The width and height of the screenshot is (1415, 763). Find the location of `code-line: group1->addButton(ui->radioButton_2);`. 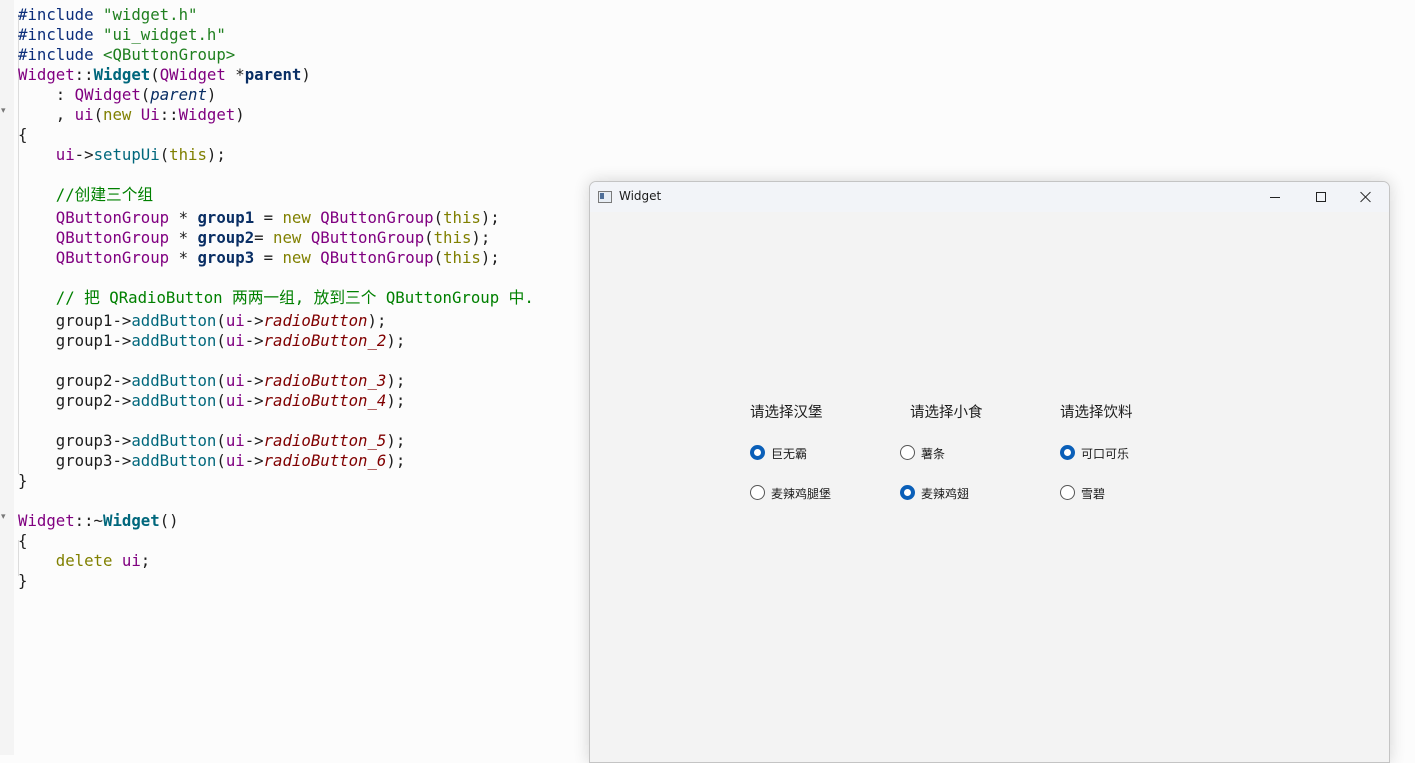

code-line: group1->addButton(ui->radioButton_2); is located at coordinates (211, 341).